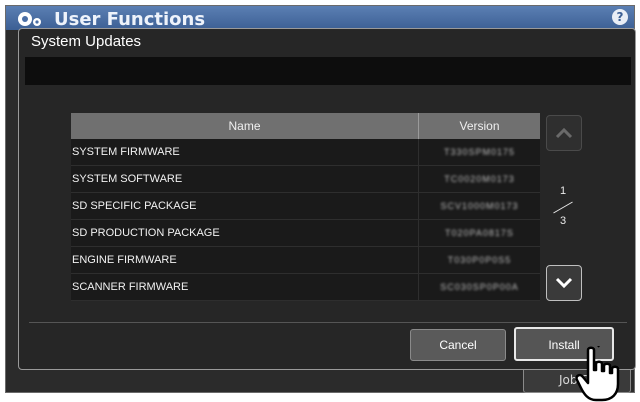  What do you see at coordinates (479, 287) in the screenshot?
I see `row-version: SC030SP0P00A` at bounding box center [479, 287].